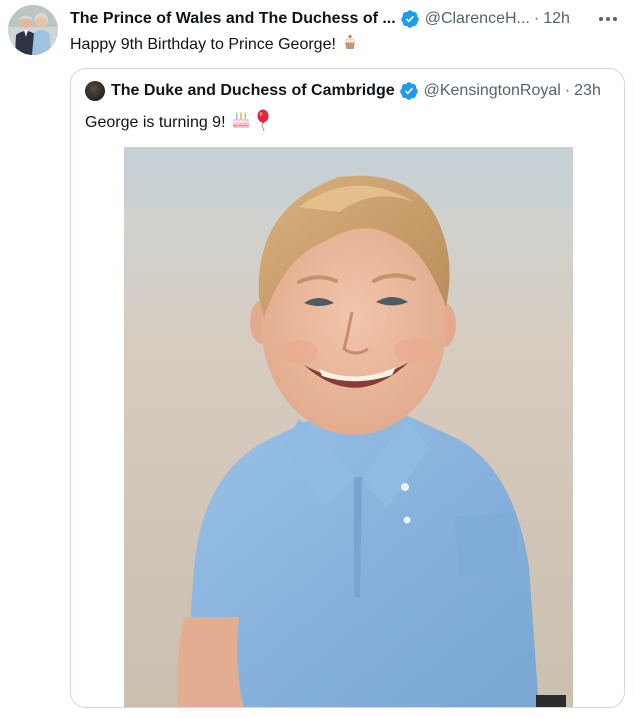 Image resolution: width=635 pixels, height=718 pixels. What do you see at coordinates (155, 122) in the screenshot?
I see `quoted-tweet-text: George is turning 9!` at bounding box center [155, 122].